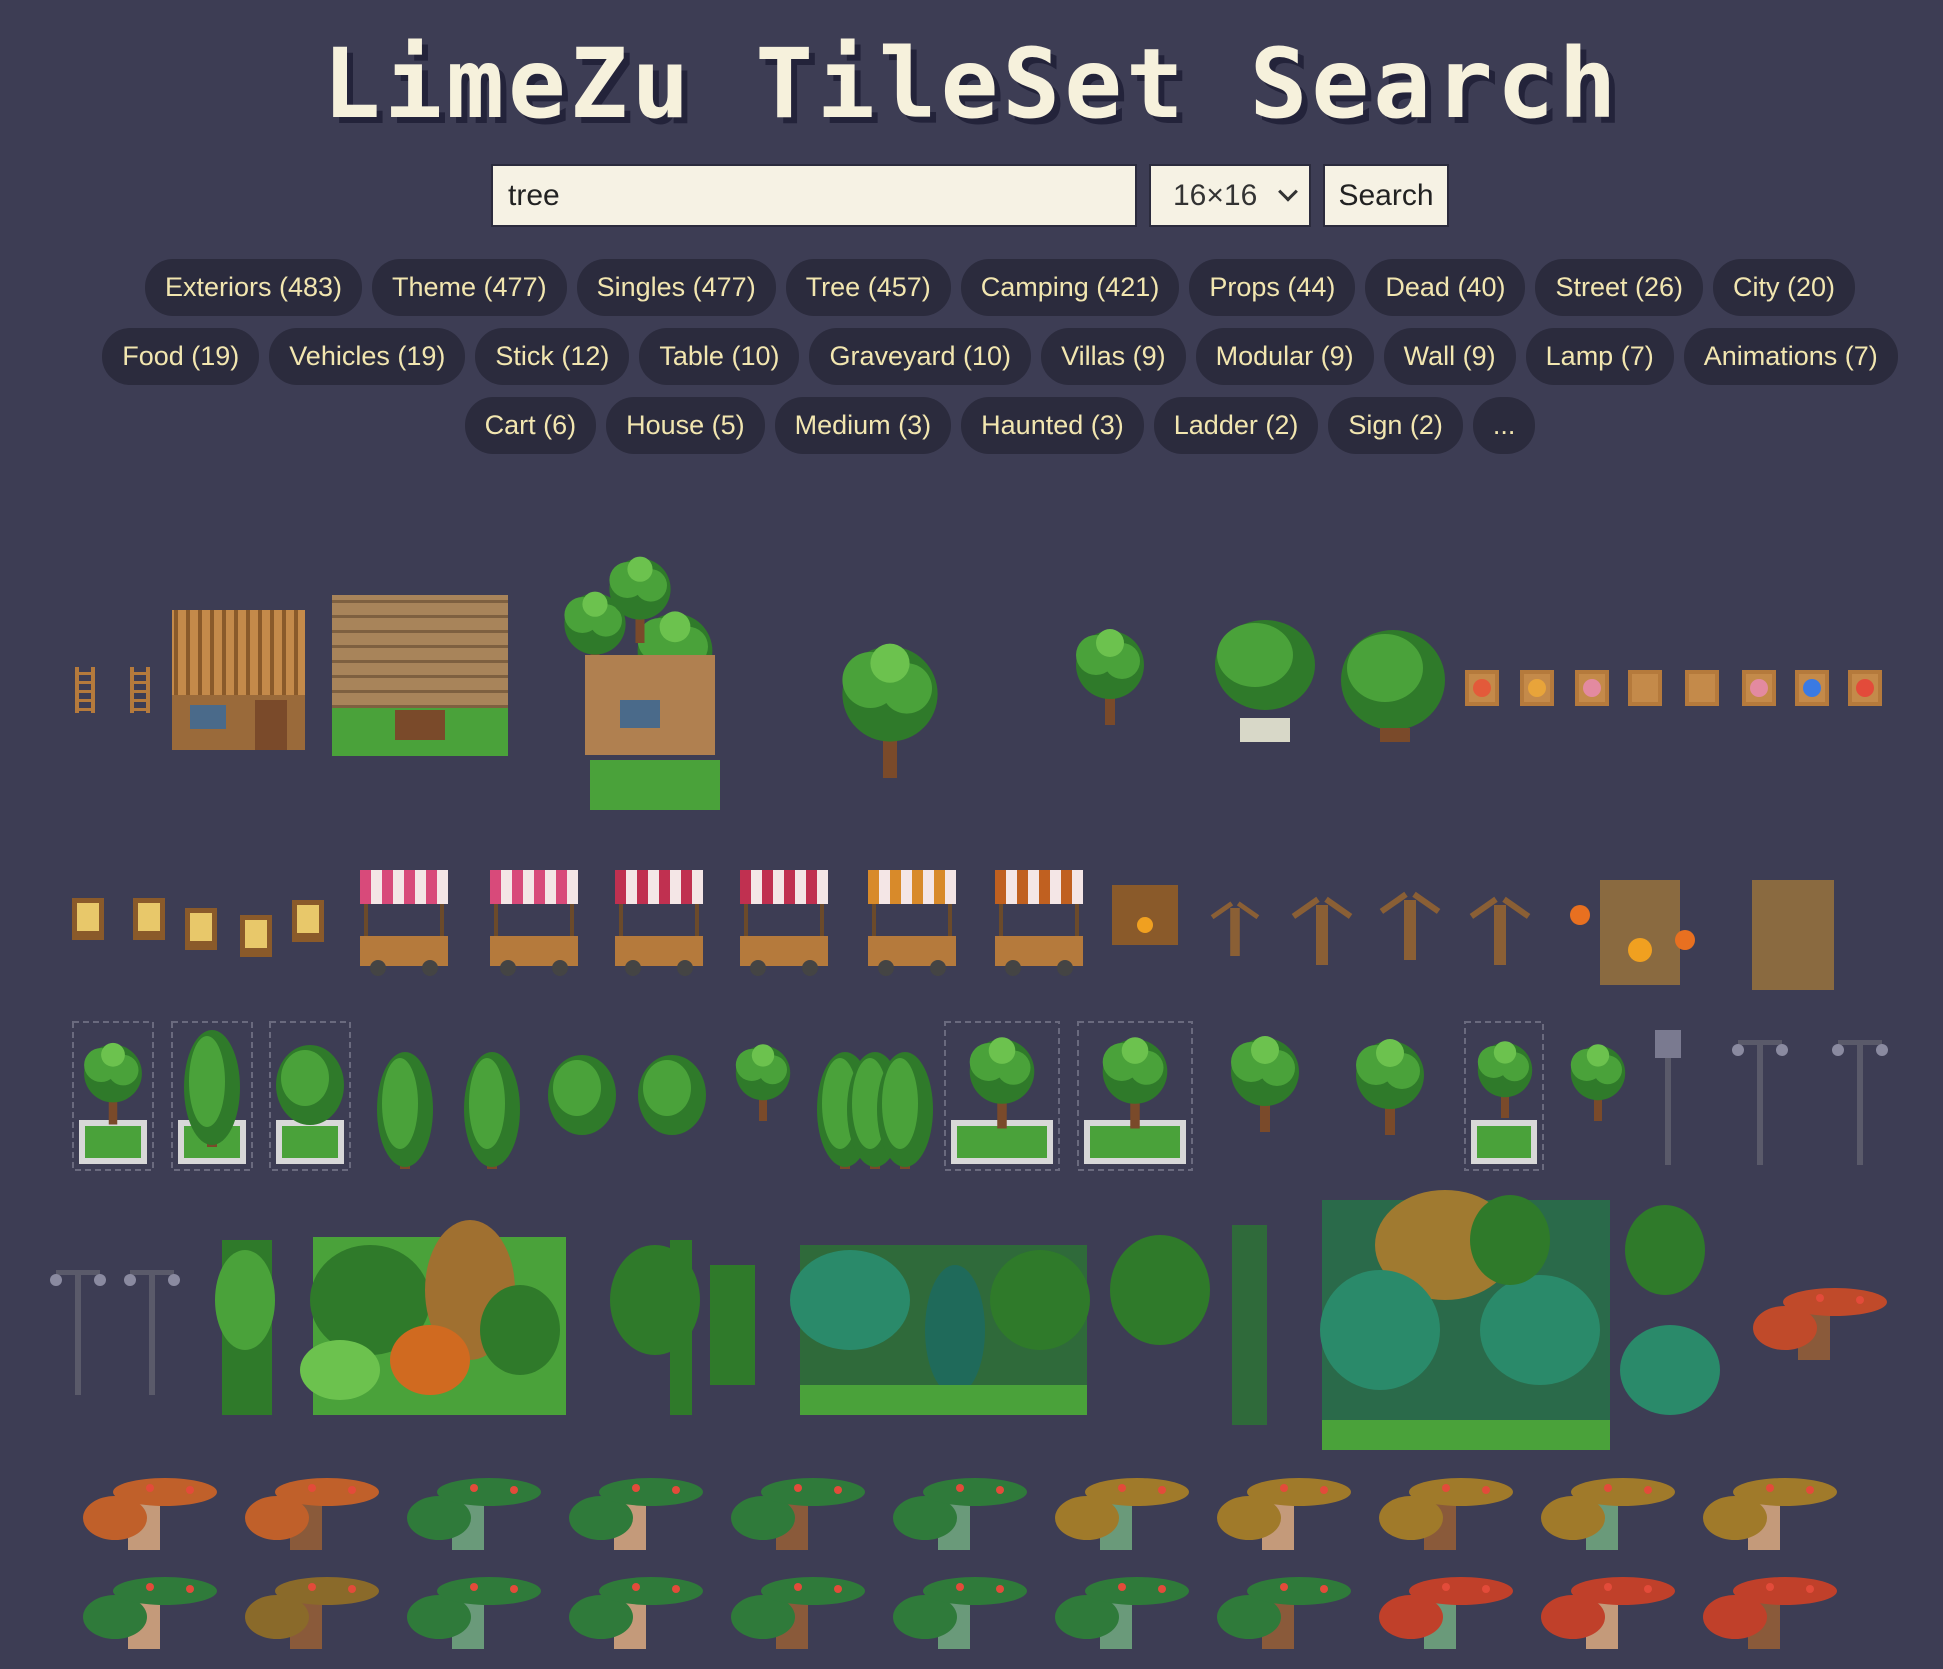 The height and width of the screenshot is (1669, 1943). What do you see at coordinates (1145, 915) in the screenshot?
I see `pumpkin-stump-tile` at bounding box center [1145, 915].